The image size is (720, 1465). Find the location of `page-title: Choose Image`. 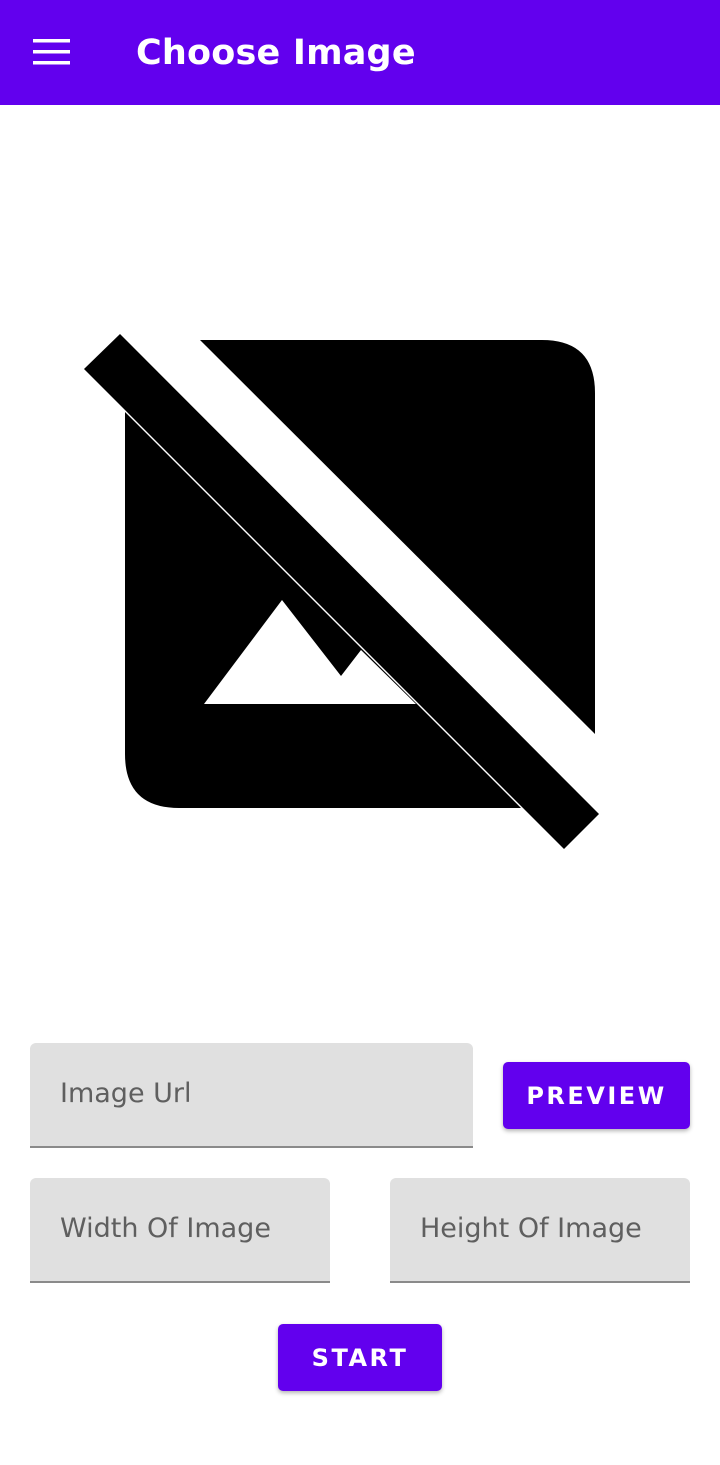

page-title: Choose Image is located at coordinates (276, 53).